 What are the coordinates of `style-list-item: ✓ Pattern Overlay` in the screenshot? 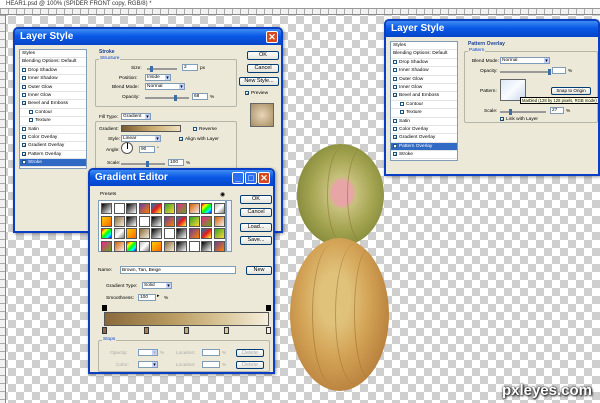 It's located at (53, 155).